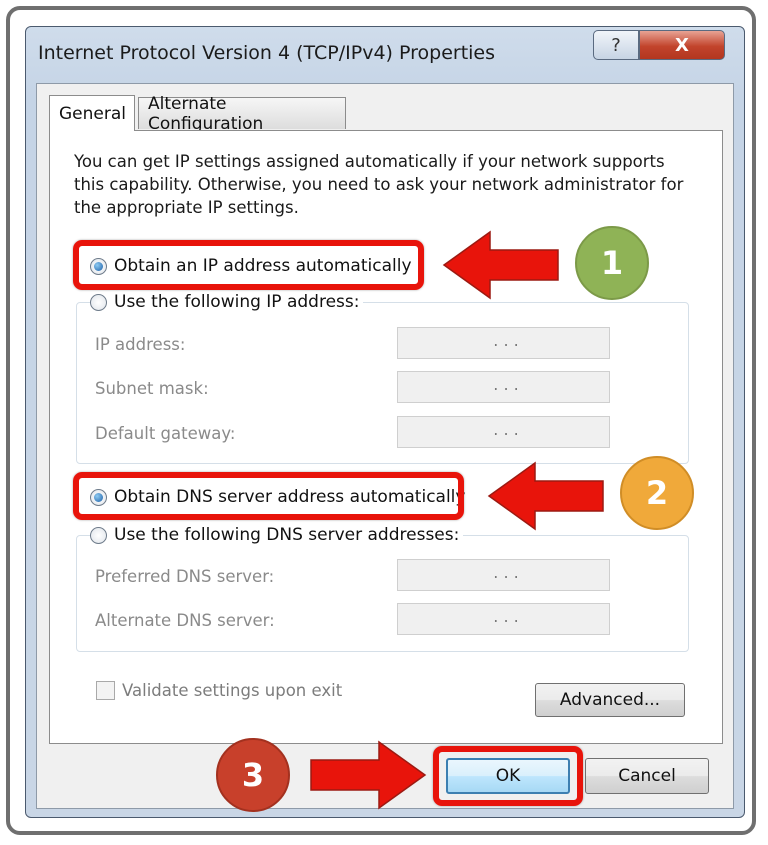  I want to click on subnet-mask-field: . . ., so click(503, 387).